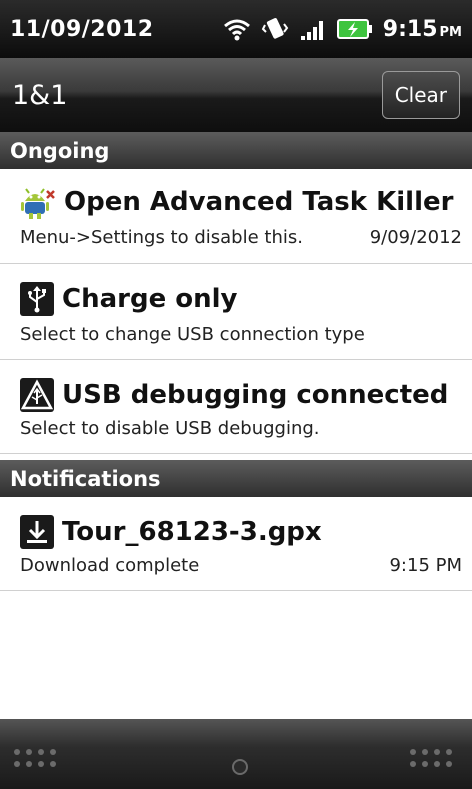 This screenshot has height=789, width=472. I want to click on notification-title-text: Tour_68123-3.gpx, so click(192, 532).